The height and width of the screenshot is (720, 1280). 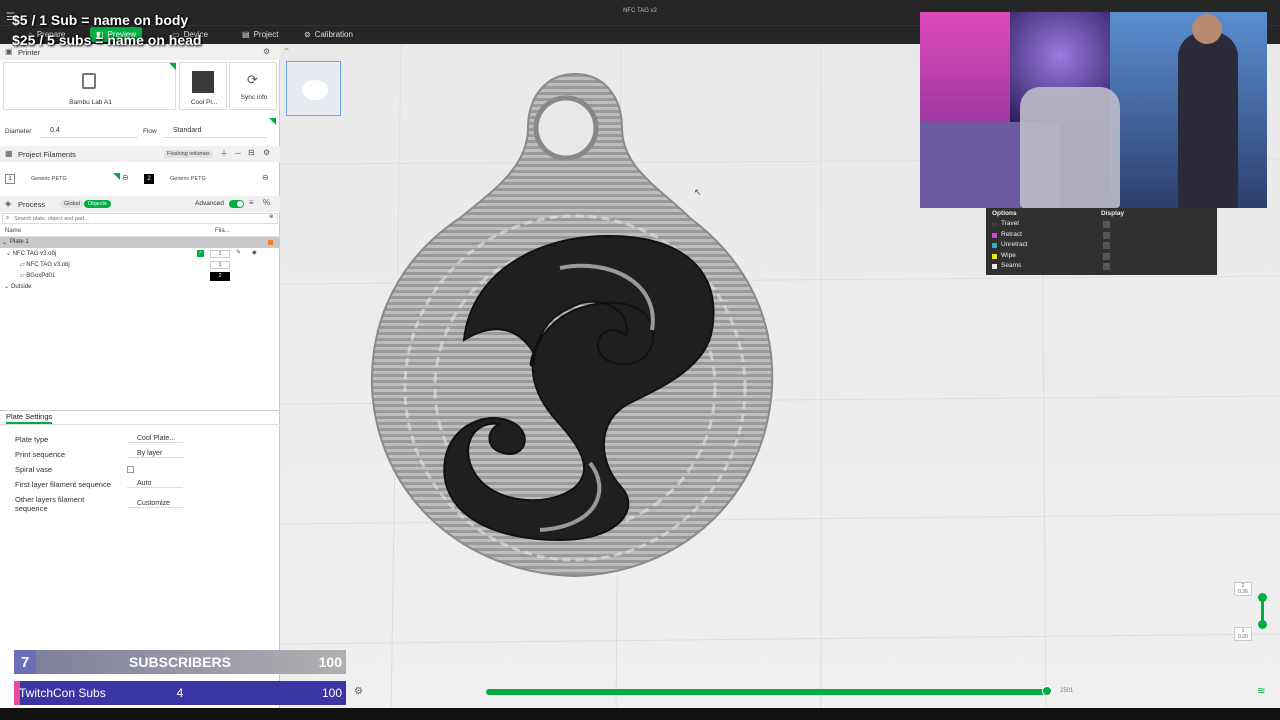 I want to click on plate-thumbnail, so click(x=313, y=88).